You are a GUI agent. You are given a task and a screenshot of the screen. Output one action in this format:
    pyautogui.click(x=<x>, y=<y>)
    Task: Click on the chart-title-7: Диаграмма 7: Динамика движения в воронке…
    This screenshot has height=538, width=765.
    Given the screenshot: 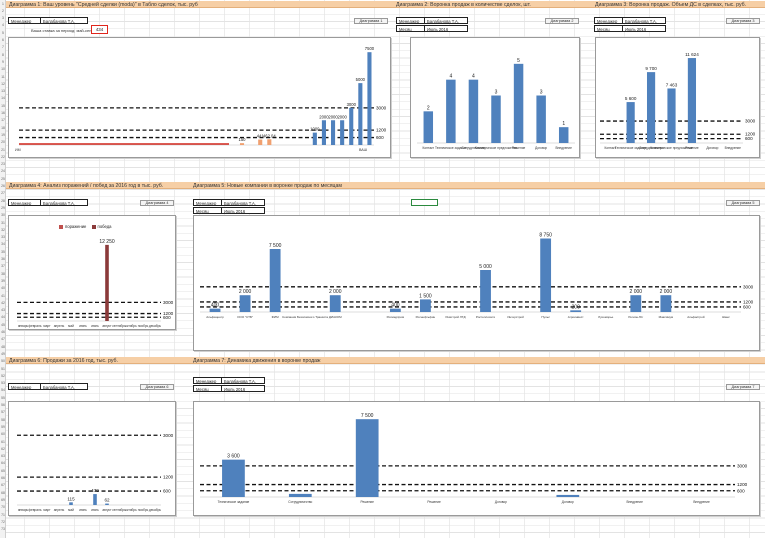 What is the action you would take?
    pyautogui.click(x=257, y=360)
    